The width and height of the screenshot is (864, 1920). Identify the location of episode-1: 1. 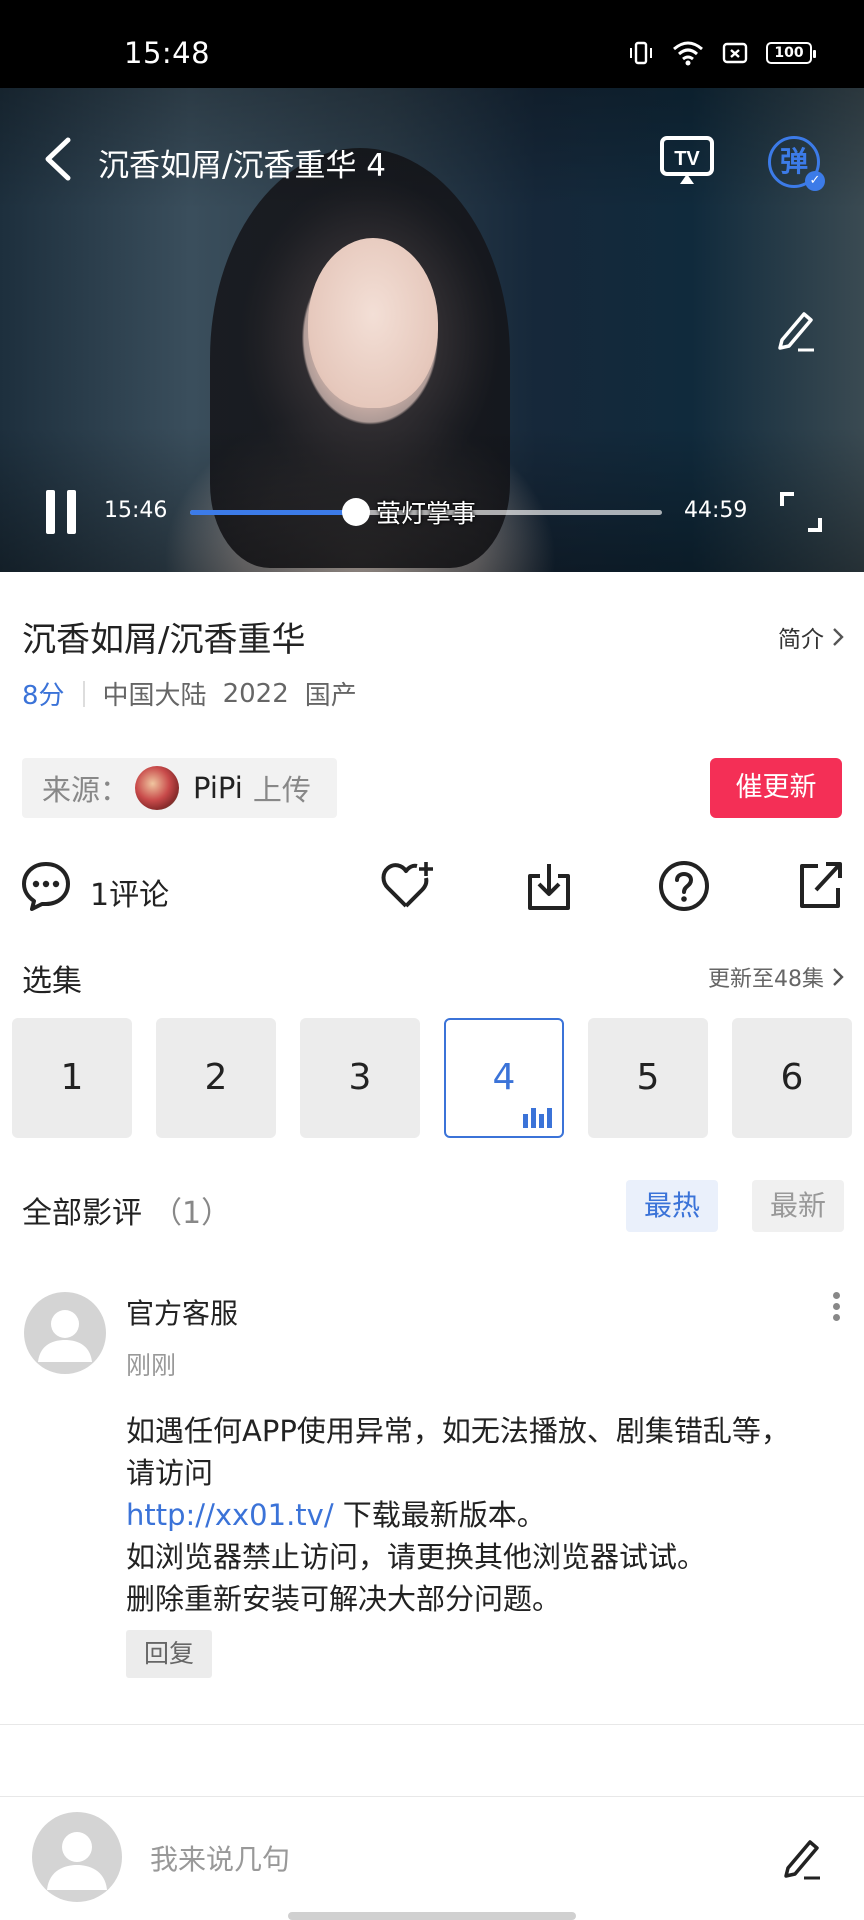
(72, 1078).